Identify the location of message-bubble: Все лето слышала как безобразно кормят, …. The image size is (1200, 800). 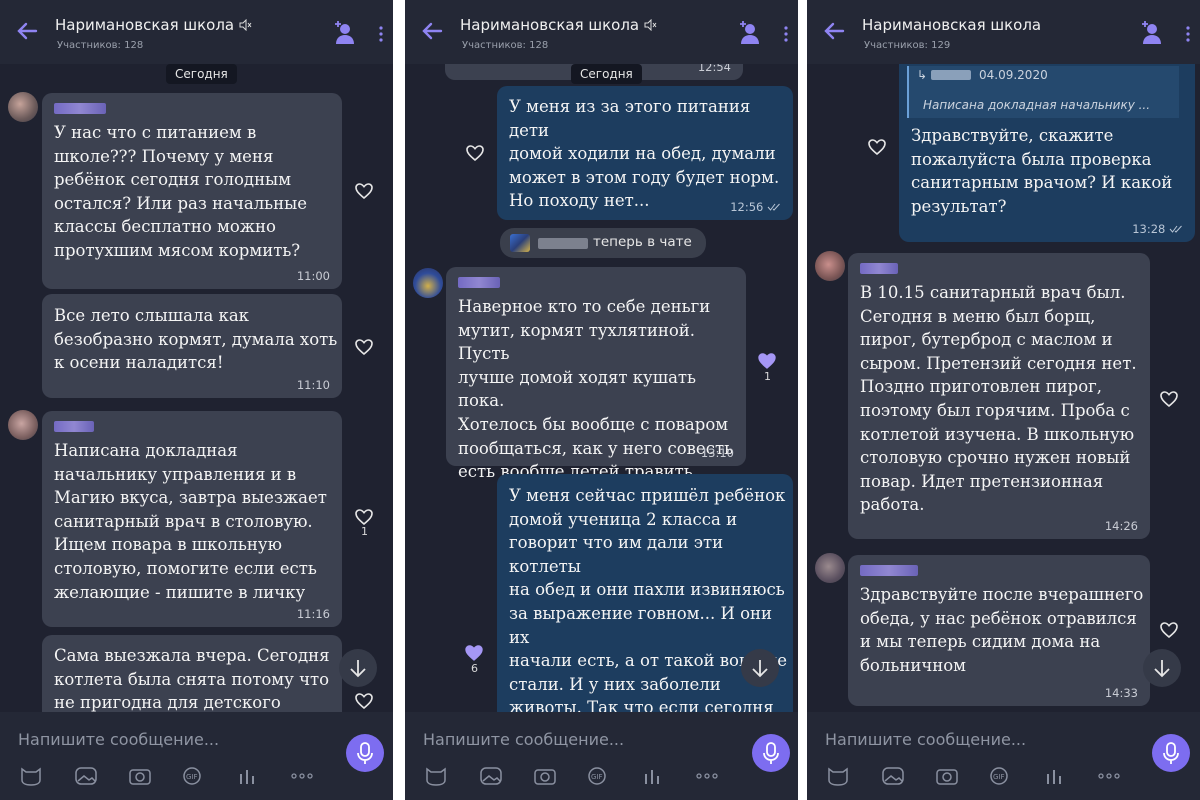
(192, 346).